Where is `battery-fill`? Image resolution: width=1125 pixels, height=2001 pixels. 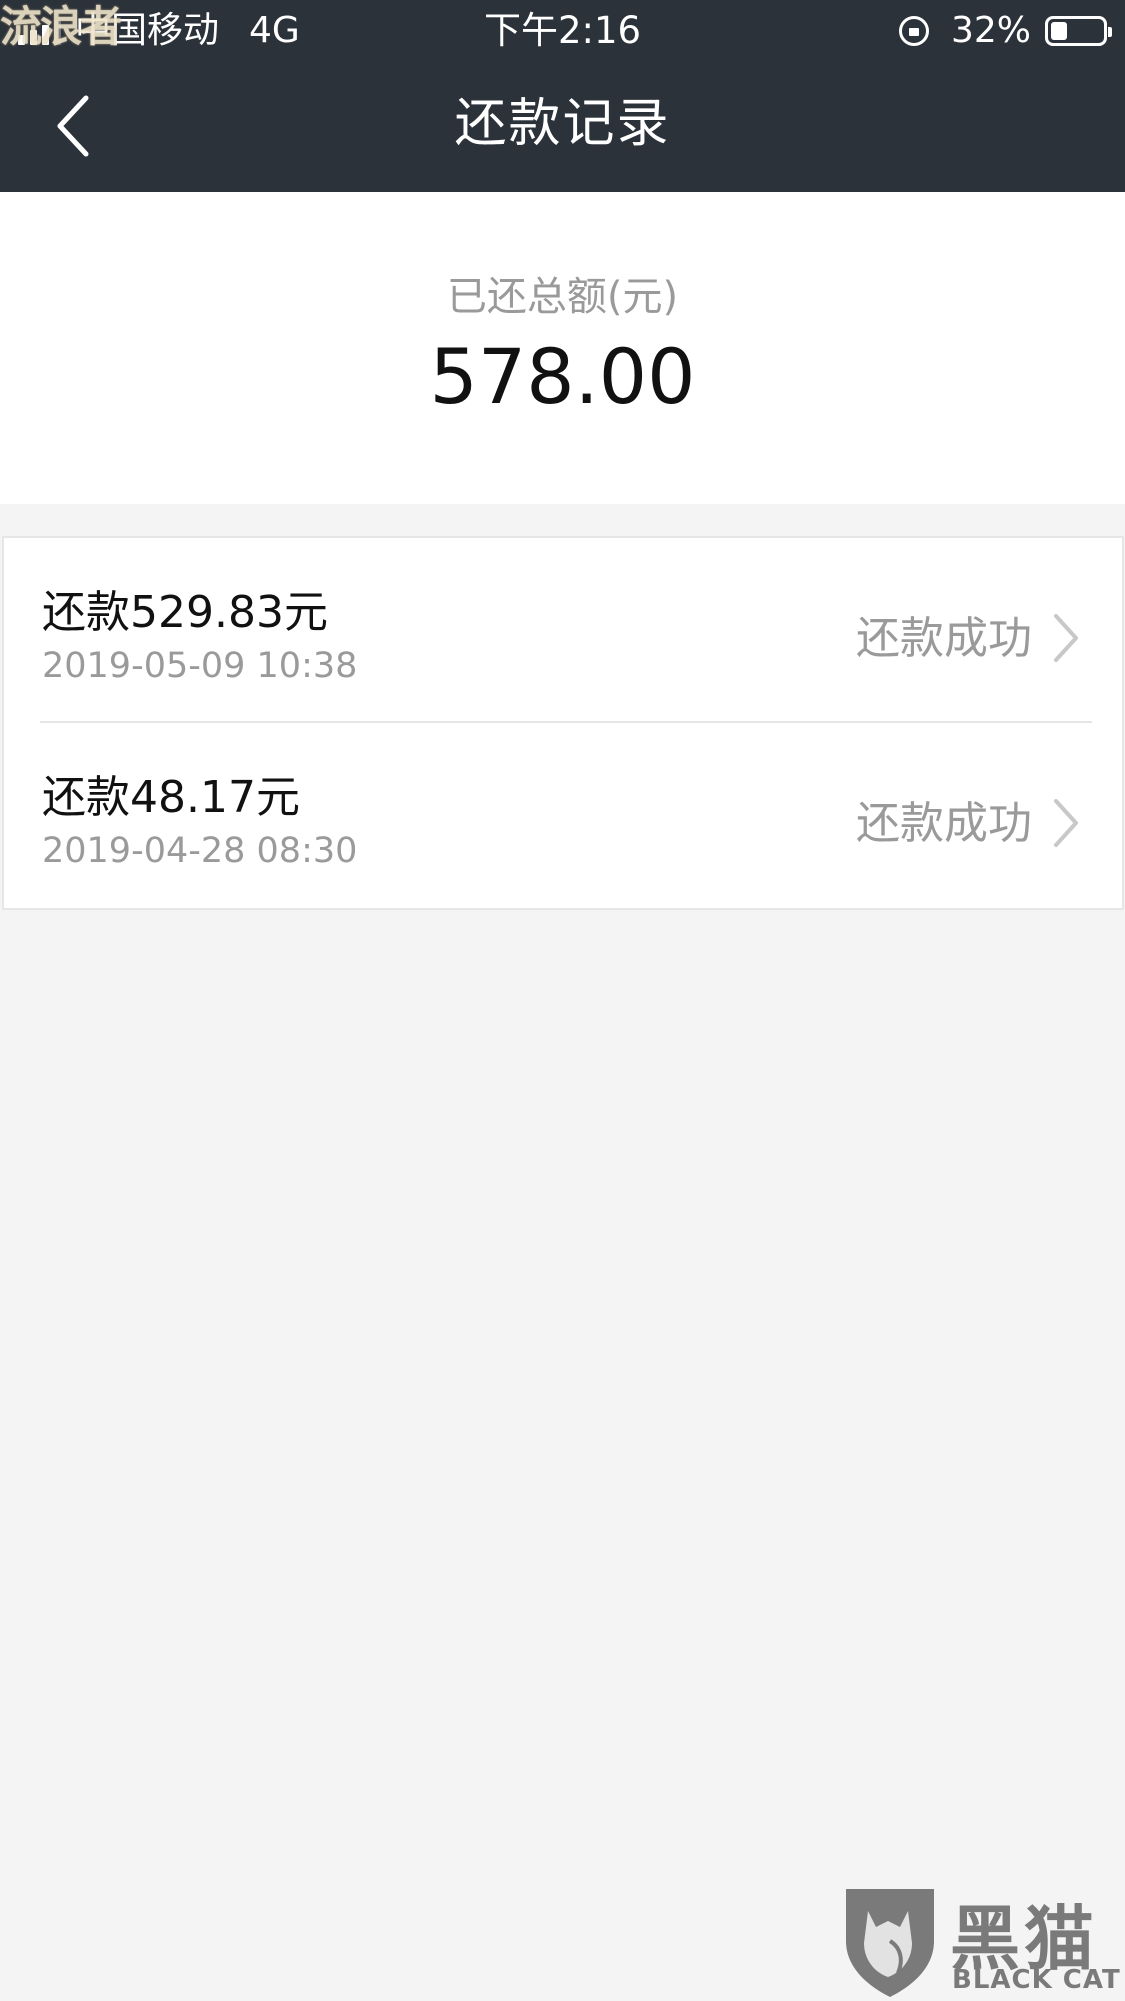
battery-fill is located at coordinates (1059, 31).